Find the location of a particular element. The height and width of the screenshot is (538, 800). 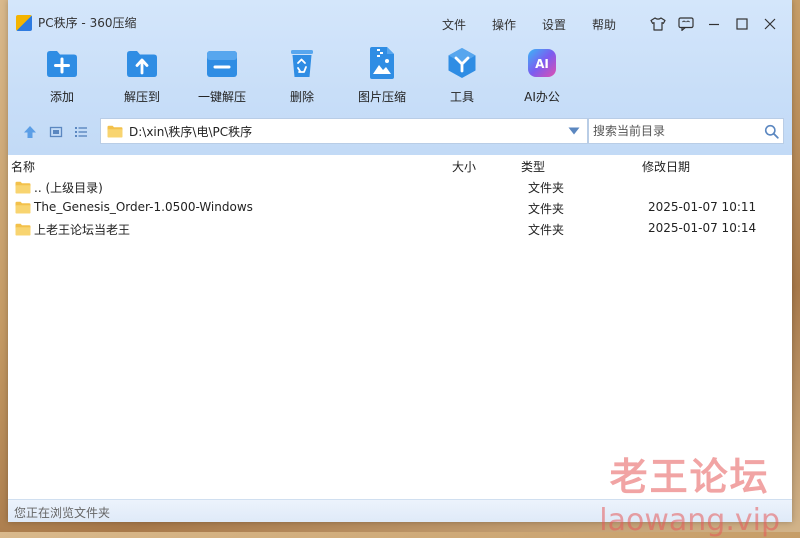

address-path: D:\xin\秩序\电\PC秩序 is located at coordinates (191, 131).